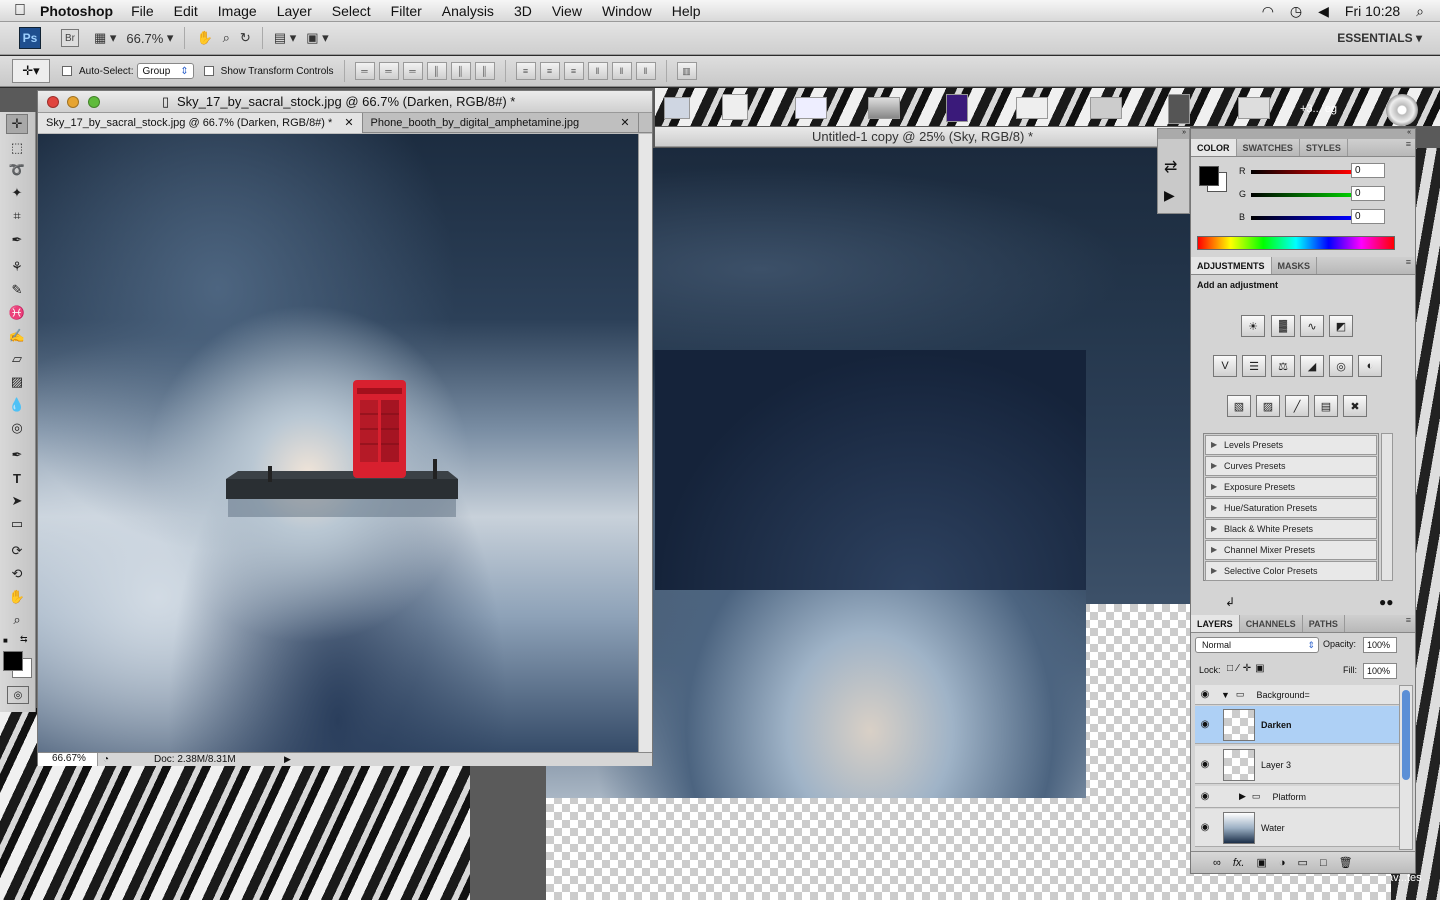 This screenshot has width=1440, height=900. I want to click on arrange-documents-button: ▤ ▾, so click(285, 38).